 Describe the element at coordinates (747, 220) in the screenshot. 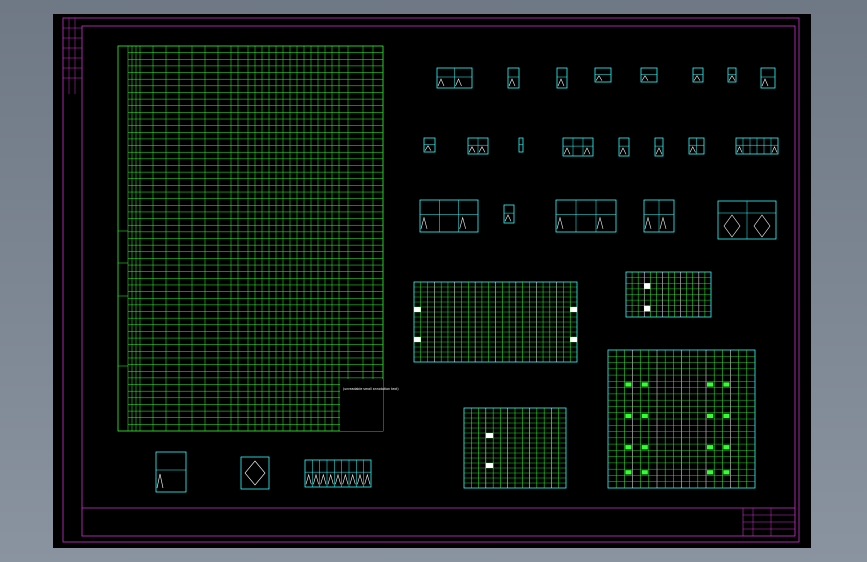

I see `detail-view-diamond` at that location.